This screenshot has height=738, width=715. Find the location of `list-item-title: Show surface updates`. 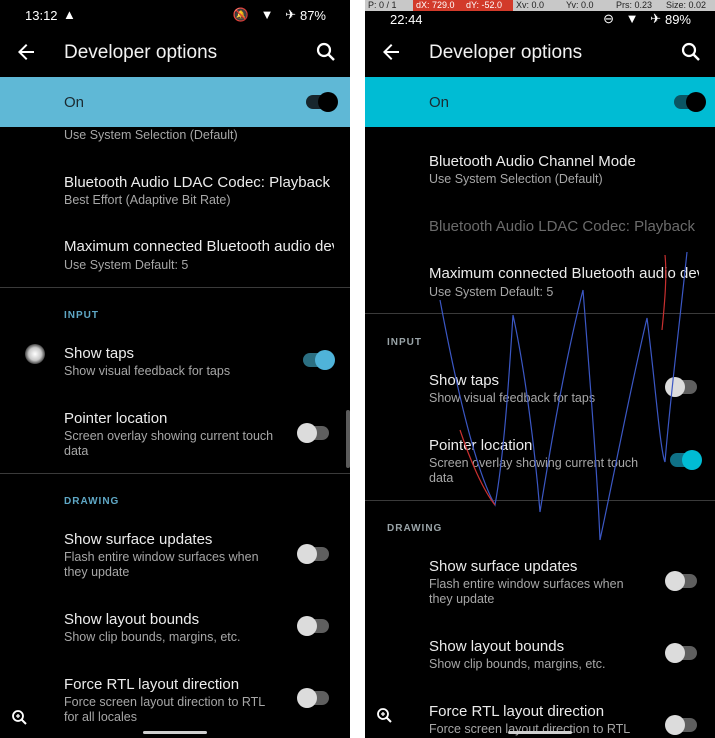

list-item-title: Show surface updates is located at coordinates (138, 539).